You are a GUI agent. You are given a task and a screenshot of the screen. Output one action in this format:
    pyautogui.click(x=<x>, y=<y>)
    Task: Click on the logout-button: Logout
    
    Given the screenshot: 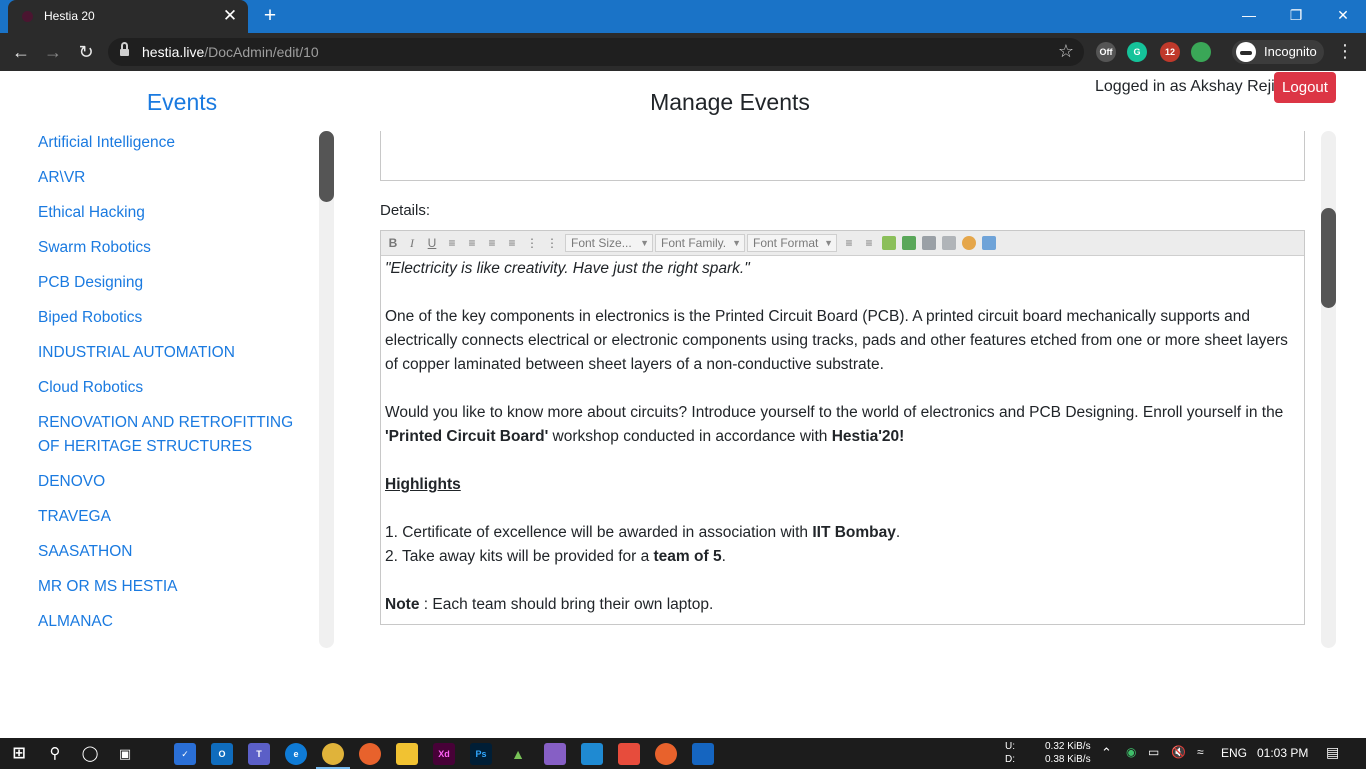 What is the action you would take?
    pyautogui.click(x=1305, y=87)
    